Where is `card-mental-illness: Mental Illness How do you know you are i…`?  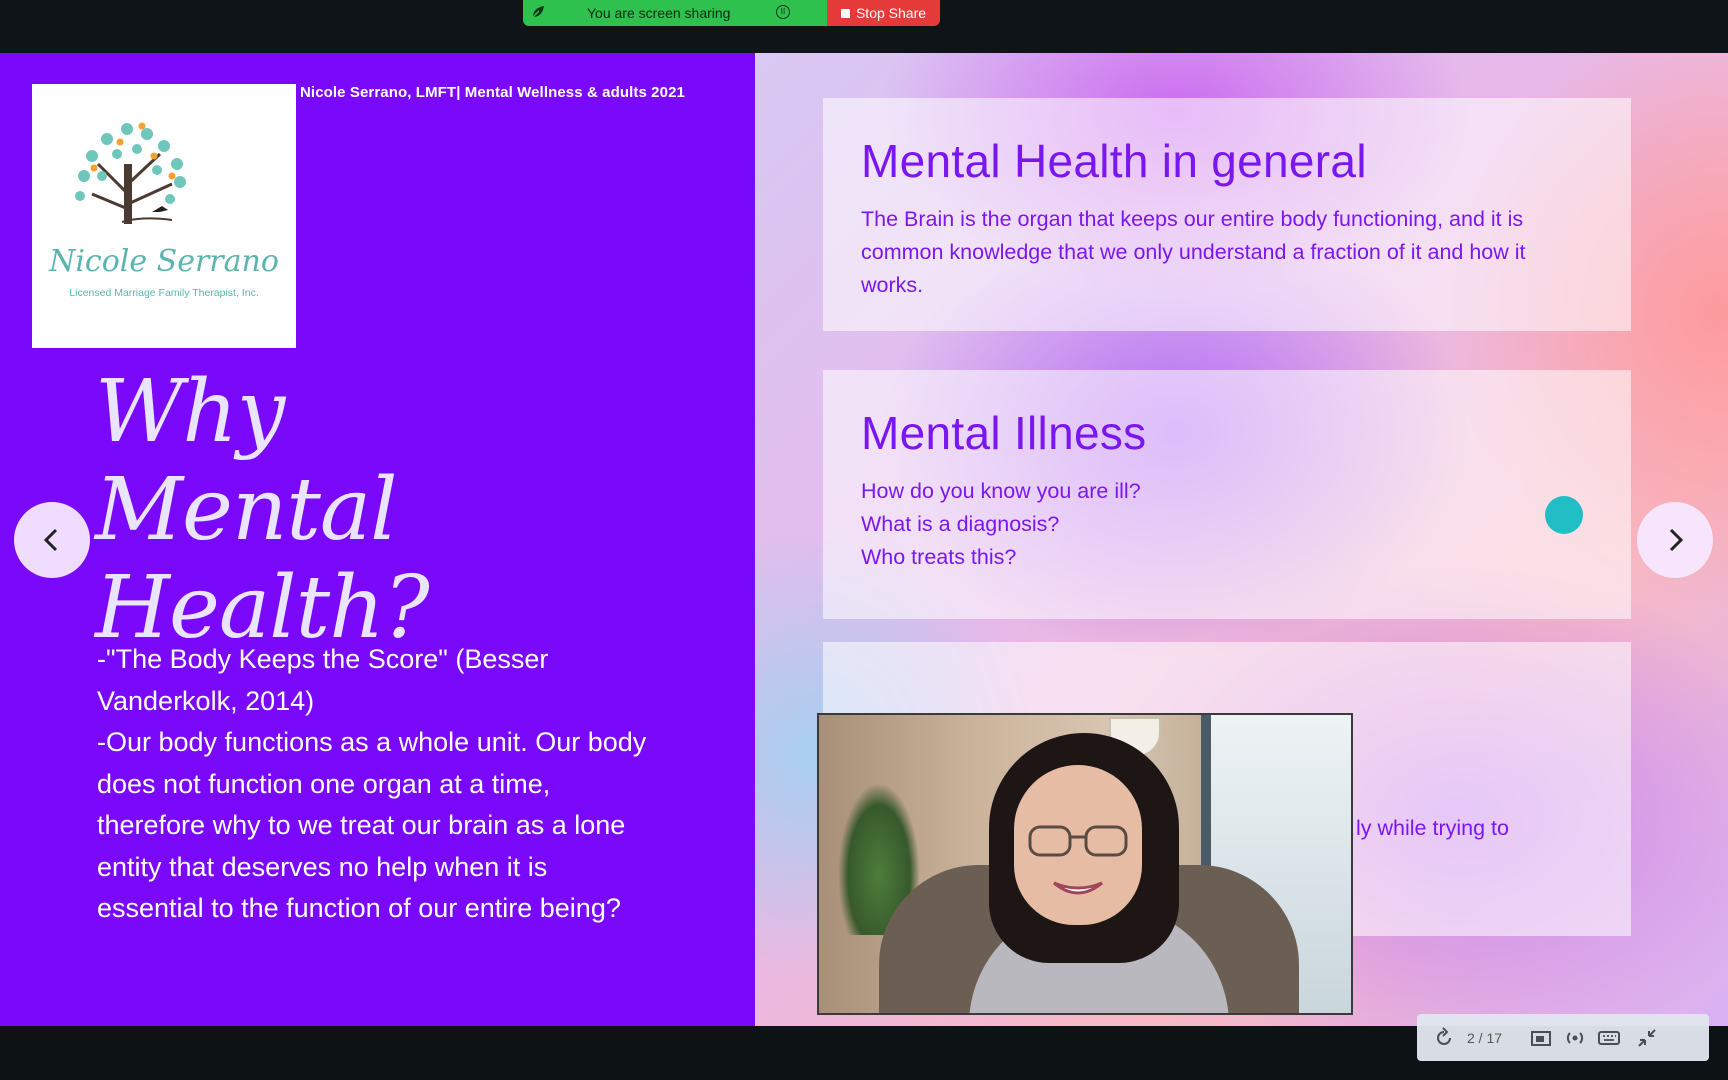
card-mental-illness: Mental Illness How do you know you are i… is located at coordinates (1227, 494).